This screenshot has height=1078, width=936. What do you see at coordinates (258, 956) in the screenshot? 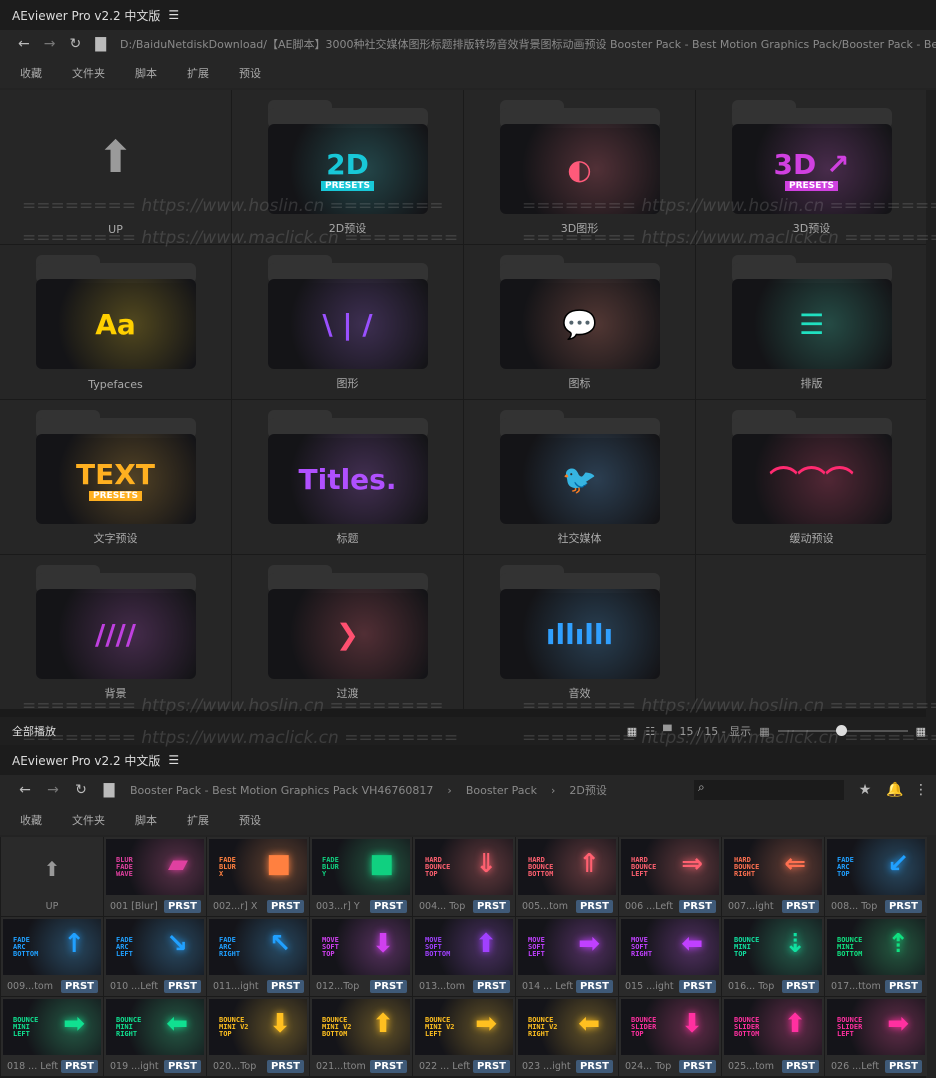
I see `preset-item: FADE ARC RIGHT ↖ 011...ight PRST` at bounding box center [258, 956].